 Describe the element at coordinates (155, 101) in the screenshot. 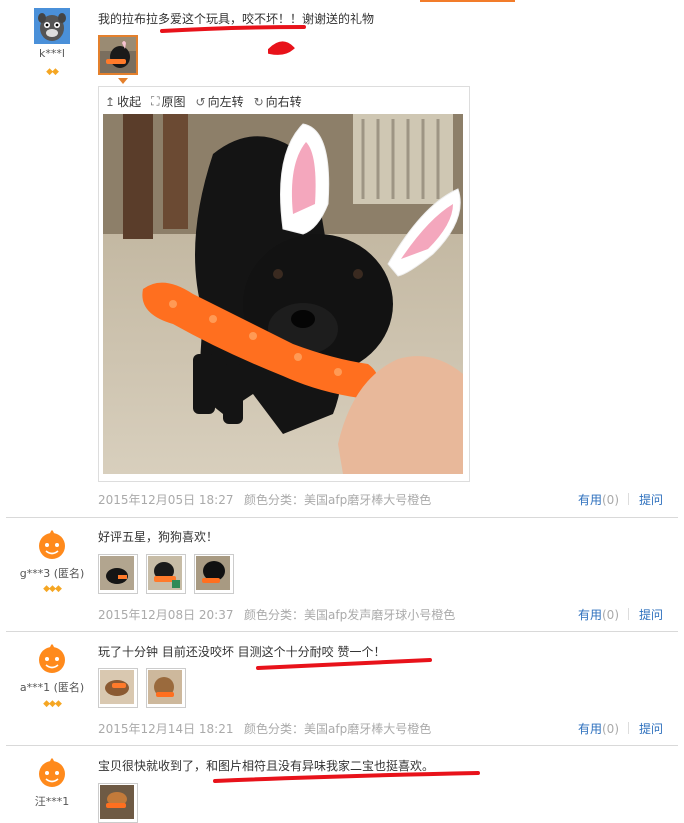

I see `expand-icon: ⛶` at that location.